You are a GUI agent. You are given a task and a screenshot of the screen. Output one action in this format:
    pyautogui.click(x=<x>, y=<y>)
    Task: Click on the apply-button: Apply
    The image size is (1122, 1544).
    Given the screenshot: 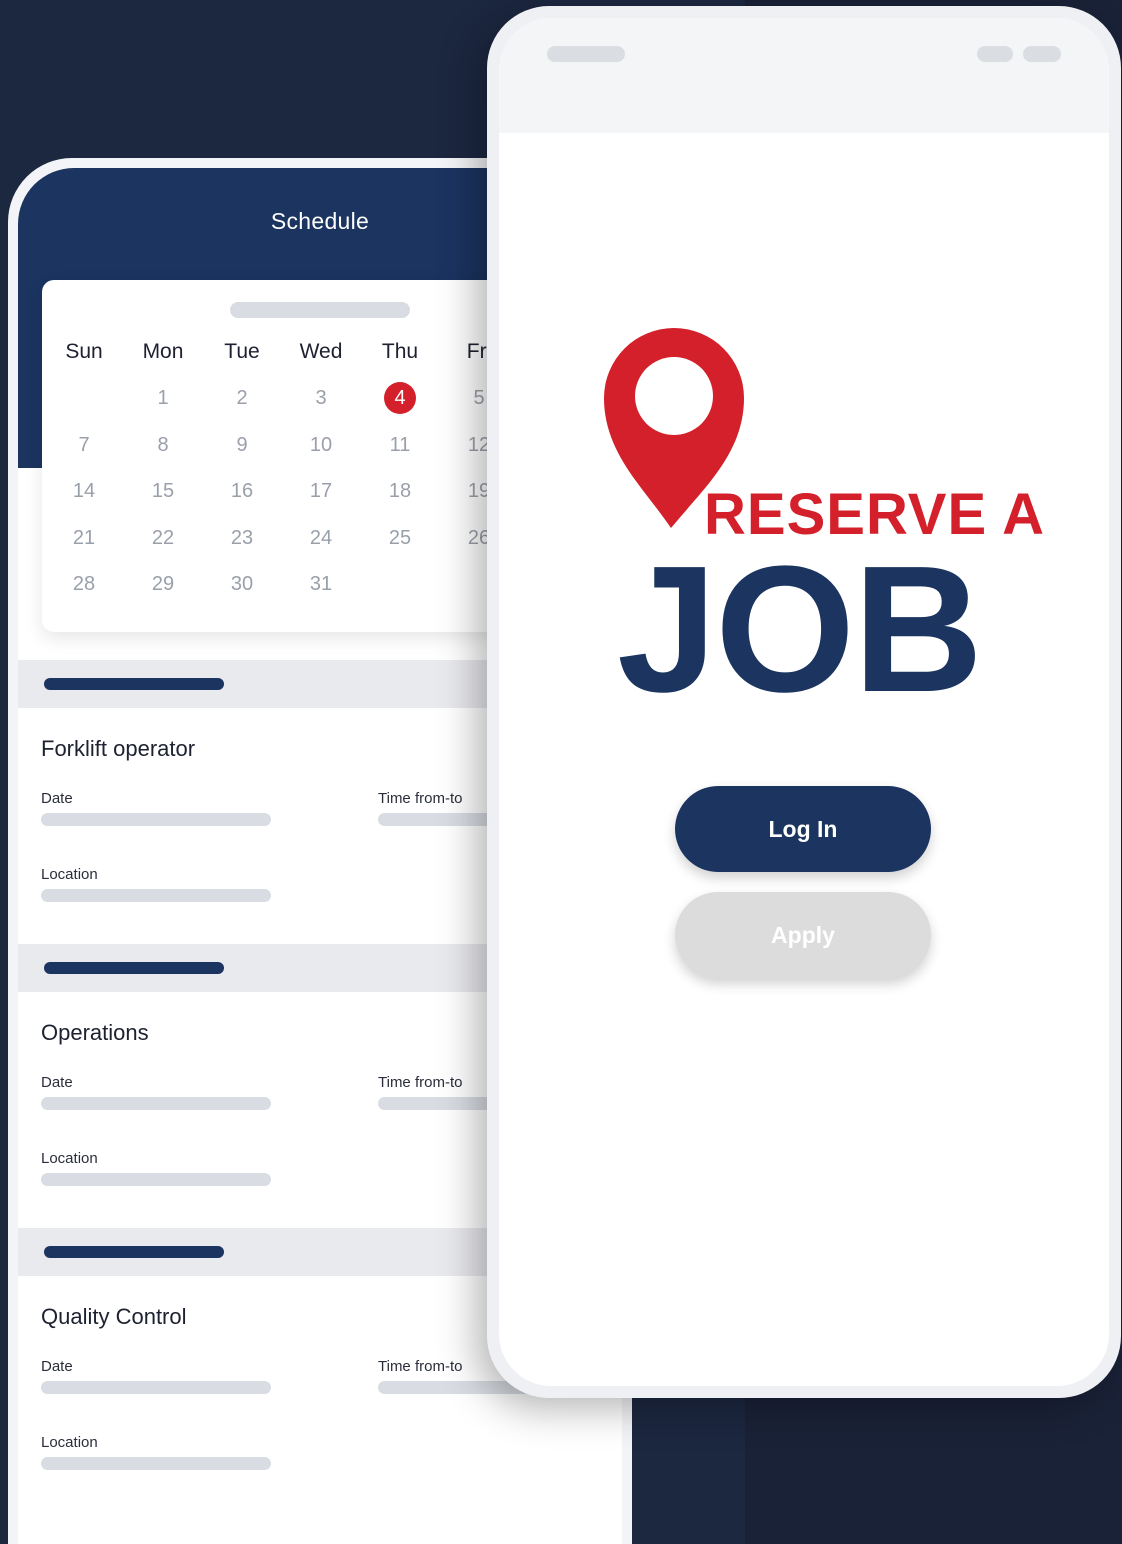 What is the action you would take?
    pyautogui.click(x=803, y=935)
    